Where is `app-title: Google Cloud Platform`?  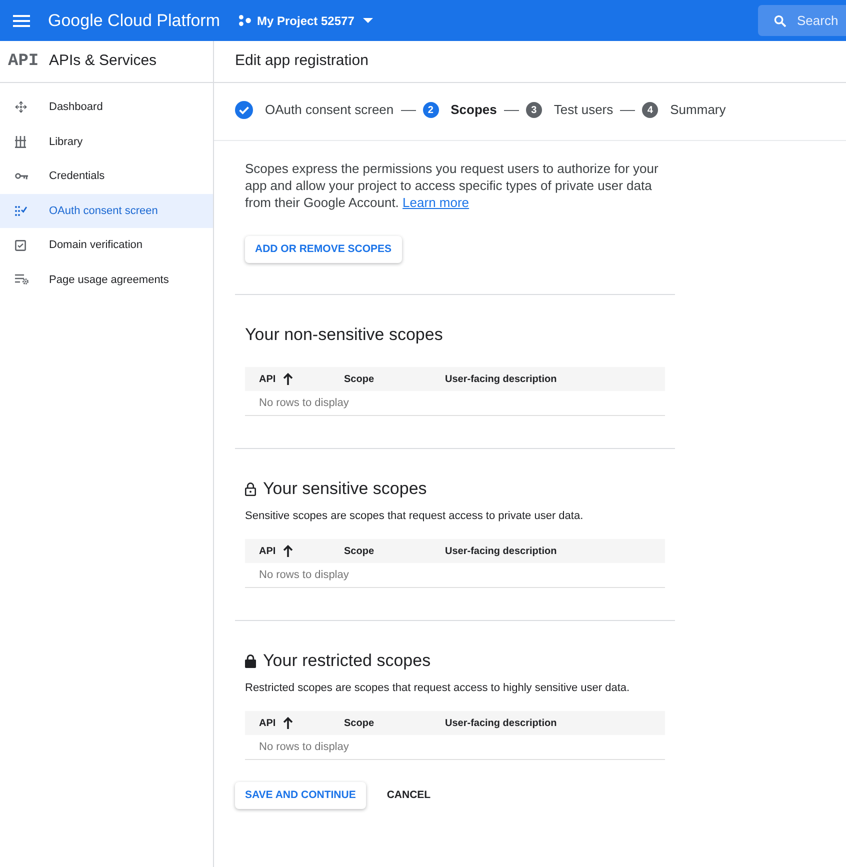
app-title: Google Cloud Platform is located at coordinates (134, 21).